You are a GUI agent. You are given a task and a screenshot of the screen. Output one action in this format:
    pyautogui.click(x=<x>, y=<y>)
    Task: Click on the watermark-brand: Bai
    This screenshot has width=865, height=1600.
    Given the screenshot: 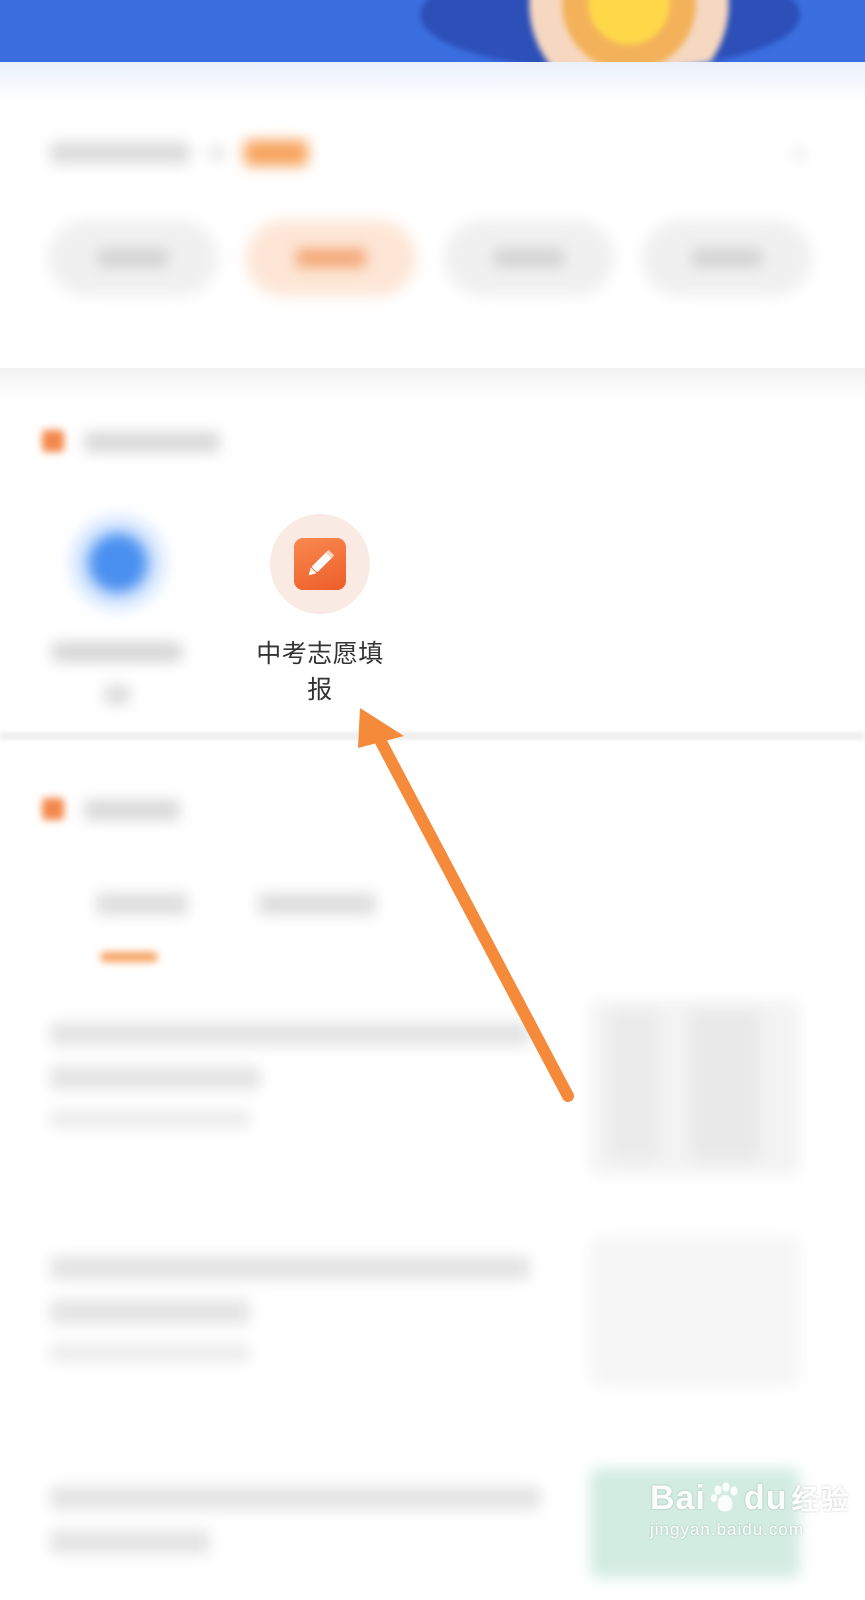 What is the action you would take?
    pyautogui.click(x=678, y=1497)
    